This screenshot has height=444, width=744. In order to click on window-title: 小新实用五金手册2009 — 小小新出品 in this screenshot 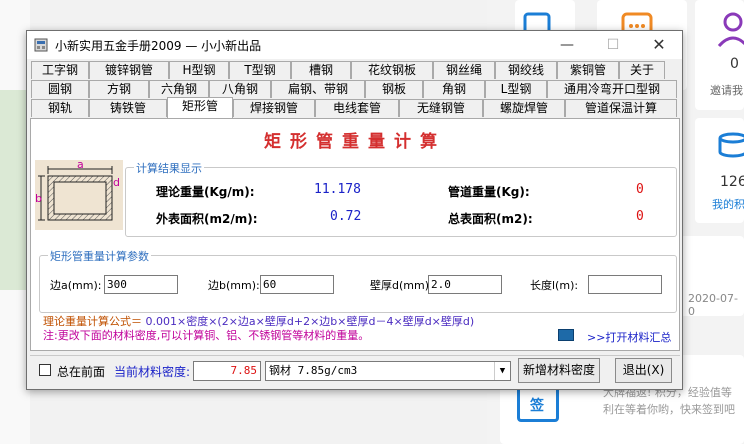, I will do `click(158, 46)`.